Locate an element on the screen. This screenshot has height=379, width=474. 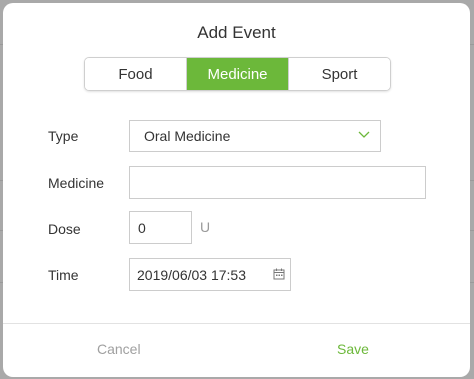
dose-unit: U is located at coordinates (205, 227).